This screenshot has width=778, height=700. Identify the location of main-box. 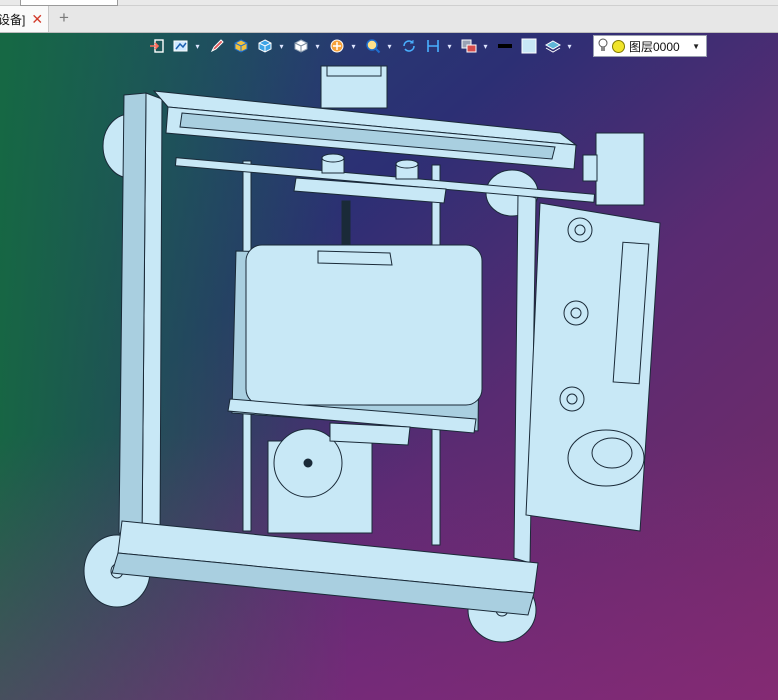
(364, 325).